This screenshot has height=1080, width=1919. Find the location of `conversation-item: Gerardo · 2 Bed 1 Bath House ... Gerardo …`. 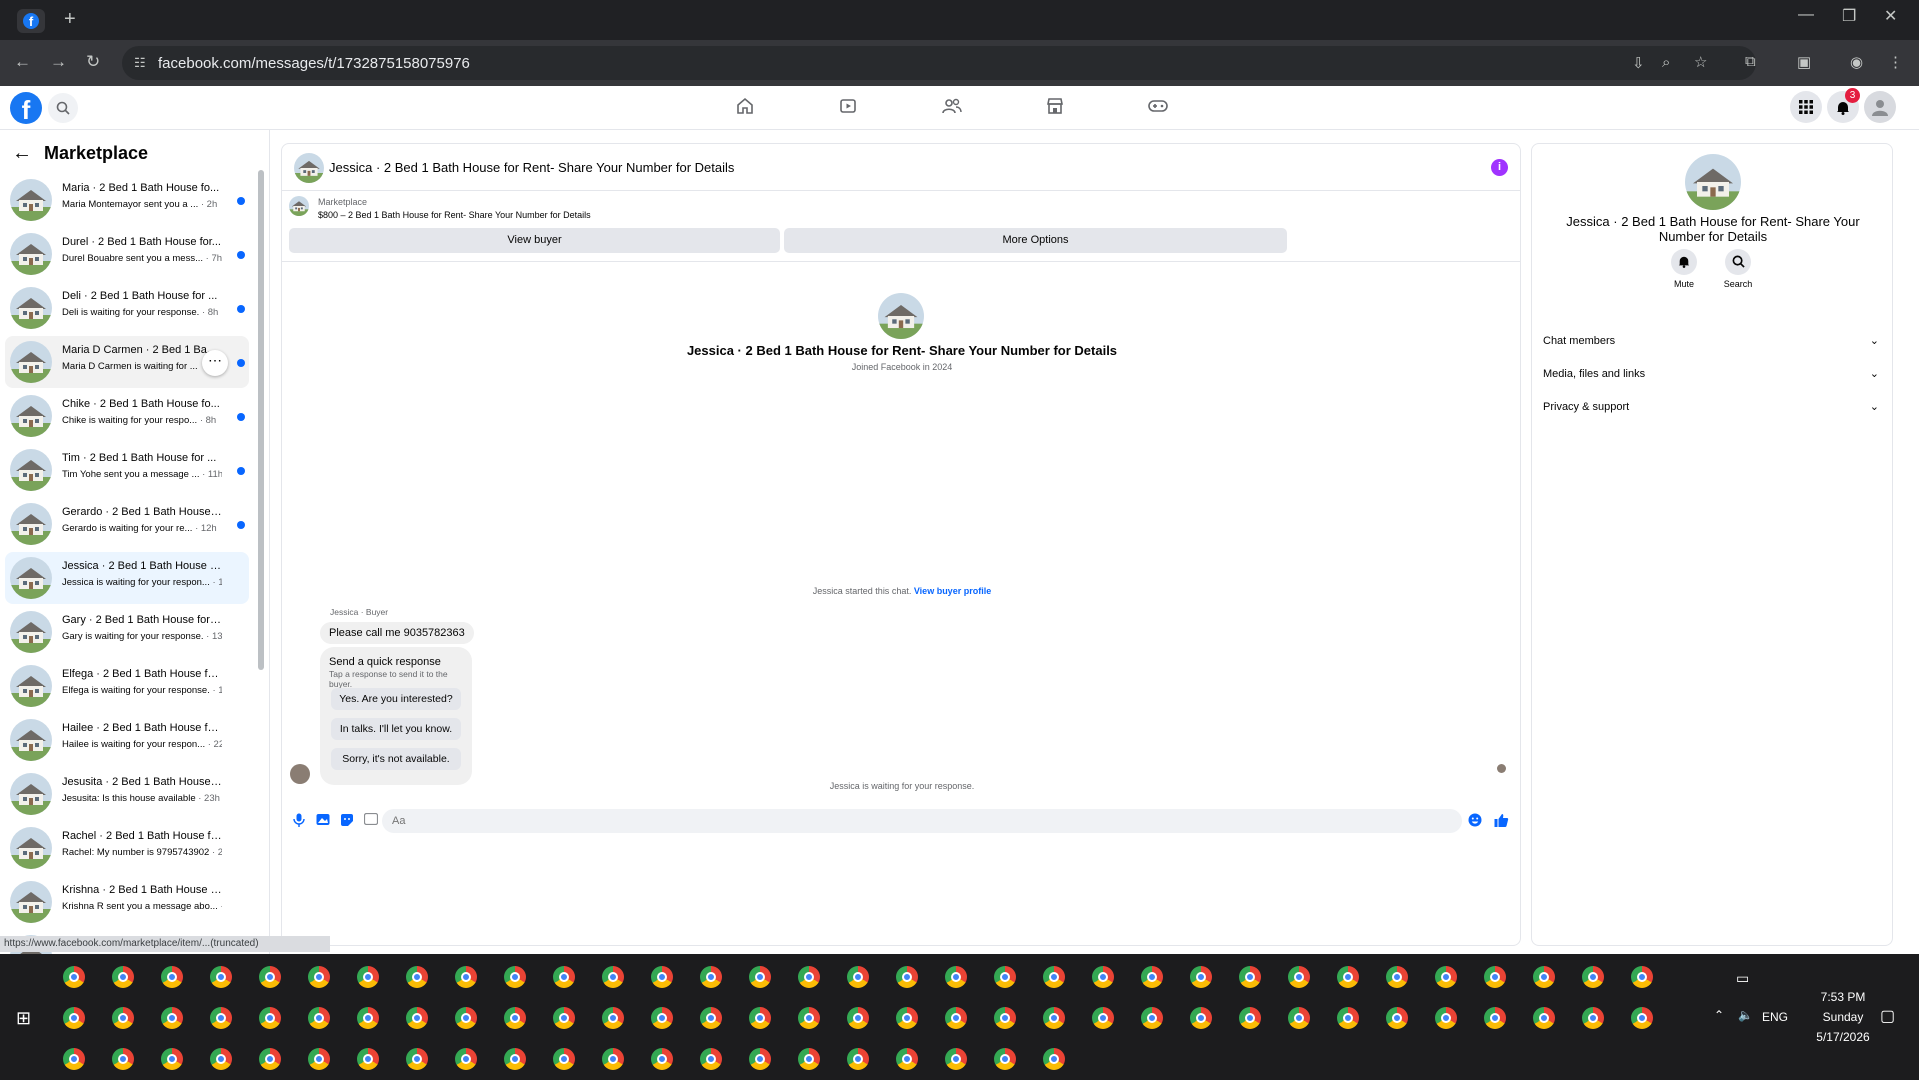

conversation-item: Gerardo · 2 Bed 1 Bath House ... Gerardo … is located at coordinates (127, 524).